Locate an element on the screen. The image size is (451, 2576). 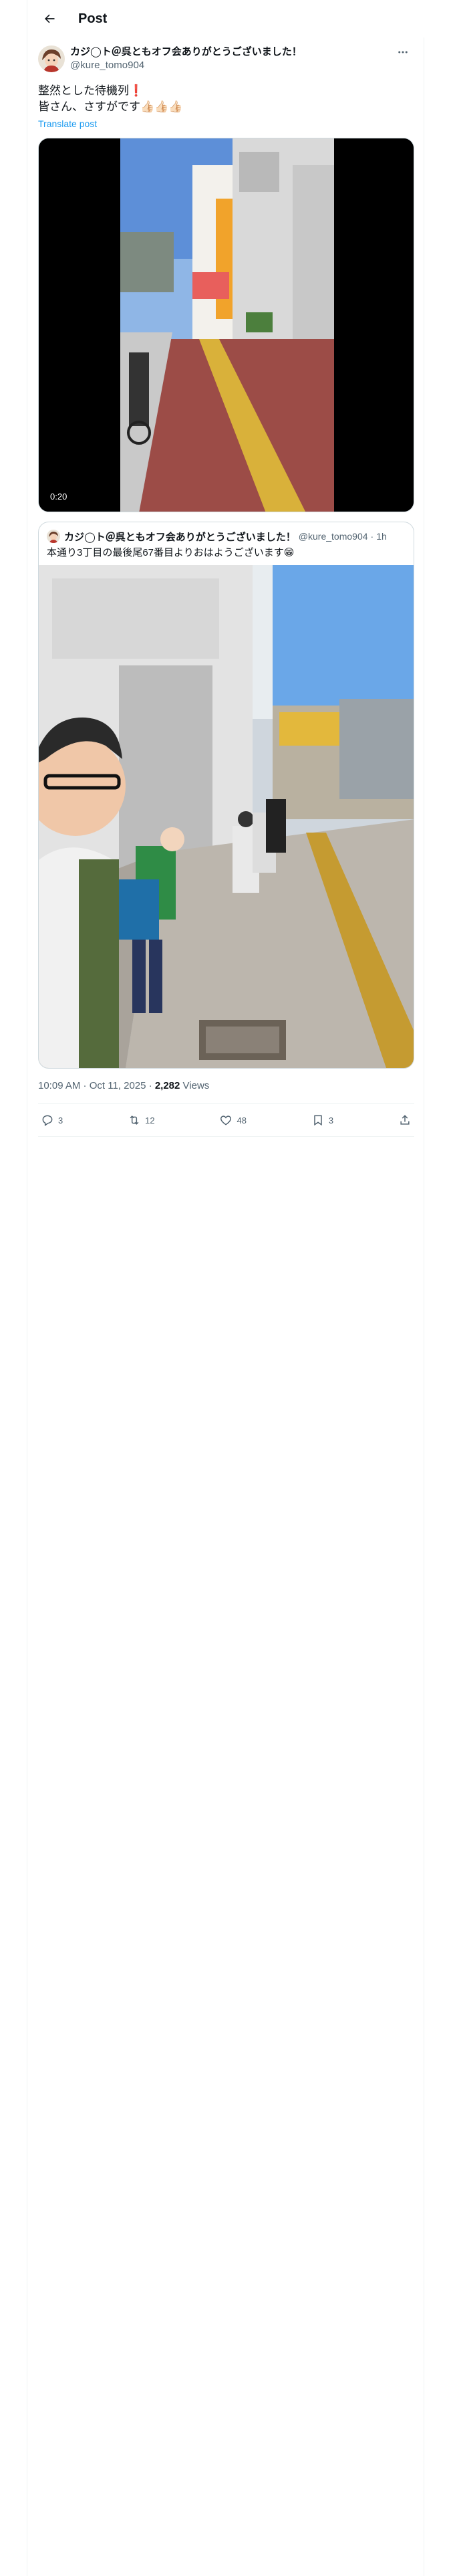
like-icon is located at coordinates (226, 1120).